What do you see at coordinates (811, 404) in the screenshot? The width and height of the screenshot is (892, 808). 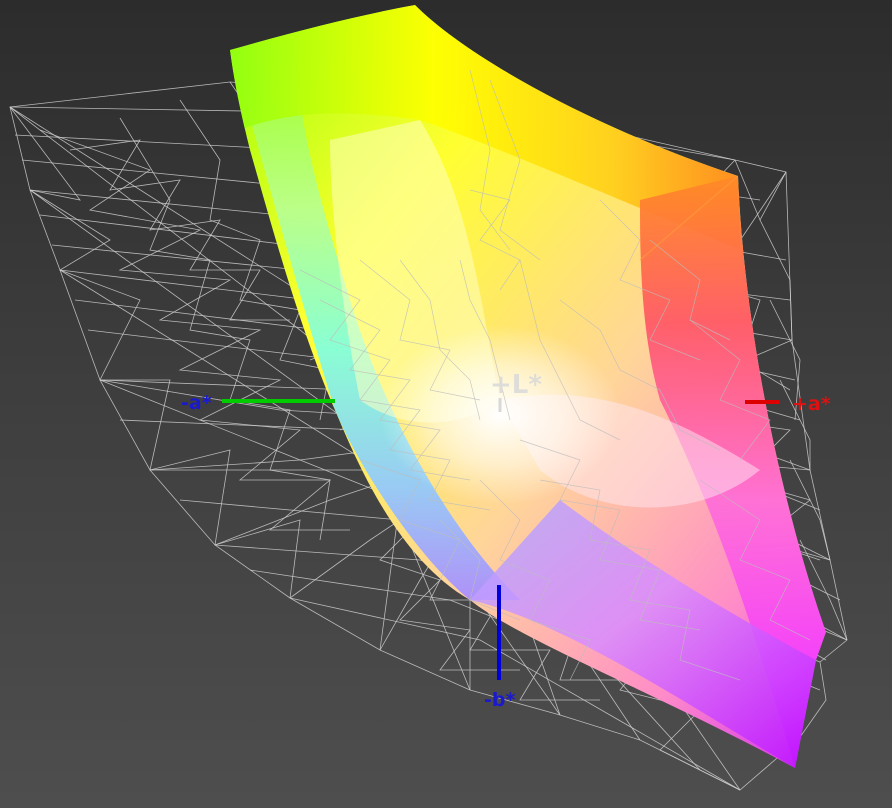 I see `axis-label-plus-a: +a*` at bounding box center [811, 404].